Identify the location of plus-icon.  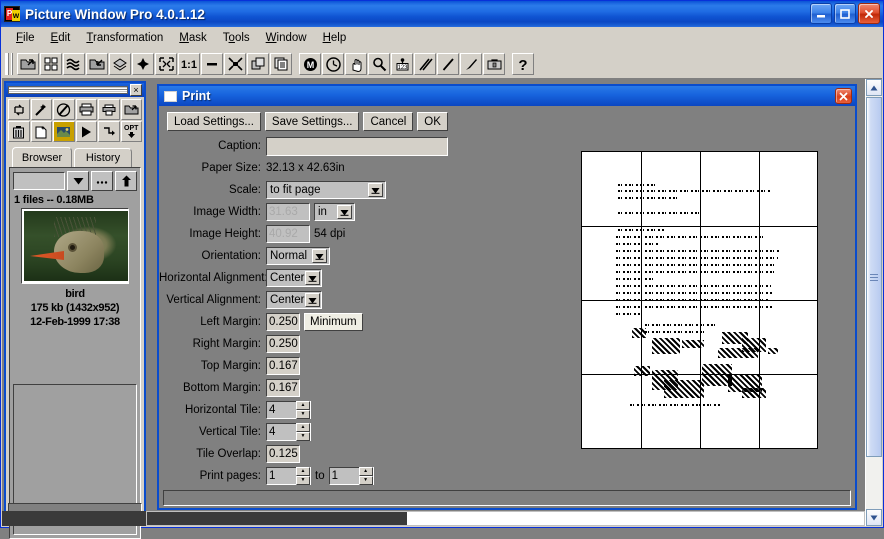
(143, 64).